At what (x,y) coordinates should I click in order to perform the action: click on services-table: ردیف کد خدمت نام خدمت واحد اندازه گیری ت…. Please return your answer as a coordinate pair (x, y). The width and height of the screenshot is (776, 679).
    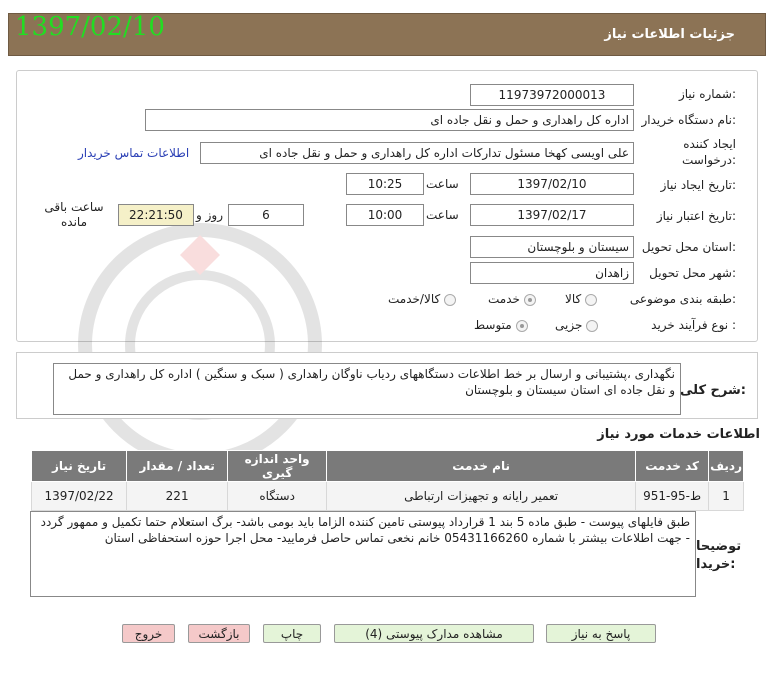
    Looking at the image, I should click on (387, 480).